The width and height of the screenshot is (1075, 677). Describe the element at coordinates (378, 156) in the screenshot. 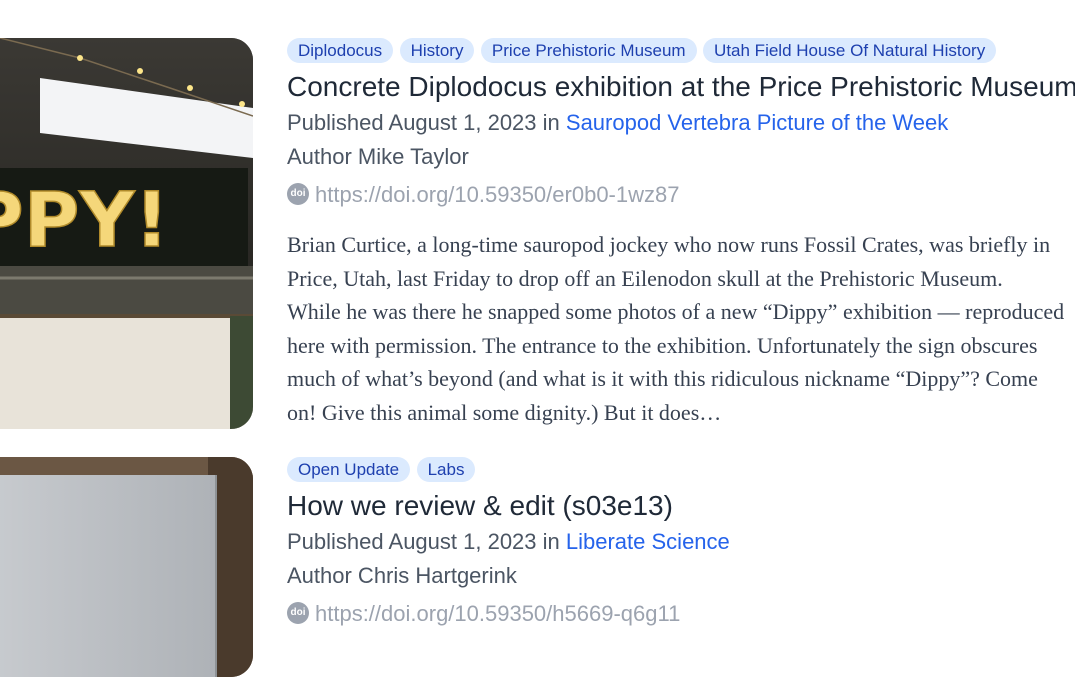

I see `author-line: Author Mike Taylor` at that location.